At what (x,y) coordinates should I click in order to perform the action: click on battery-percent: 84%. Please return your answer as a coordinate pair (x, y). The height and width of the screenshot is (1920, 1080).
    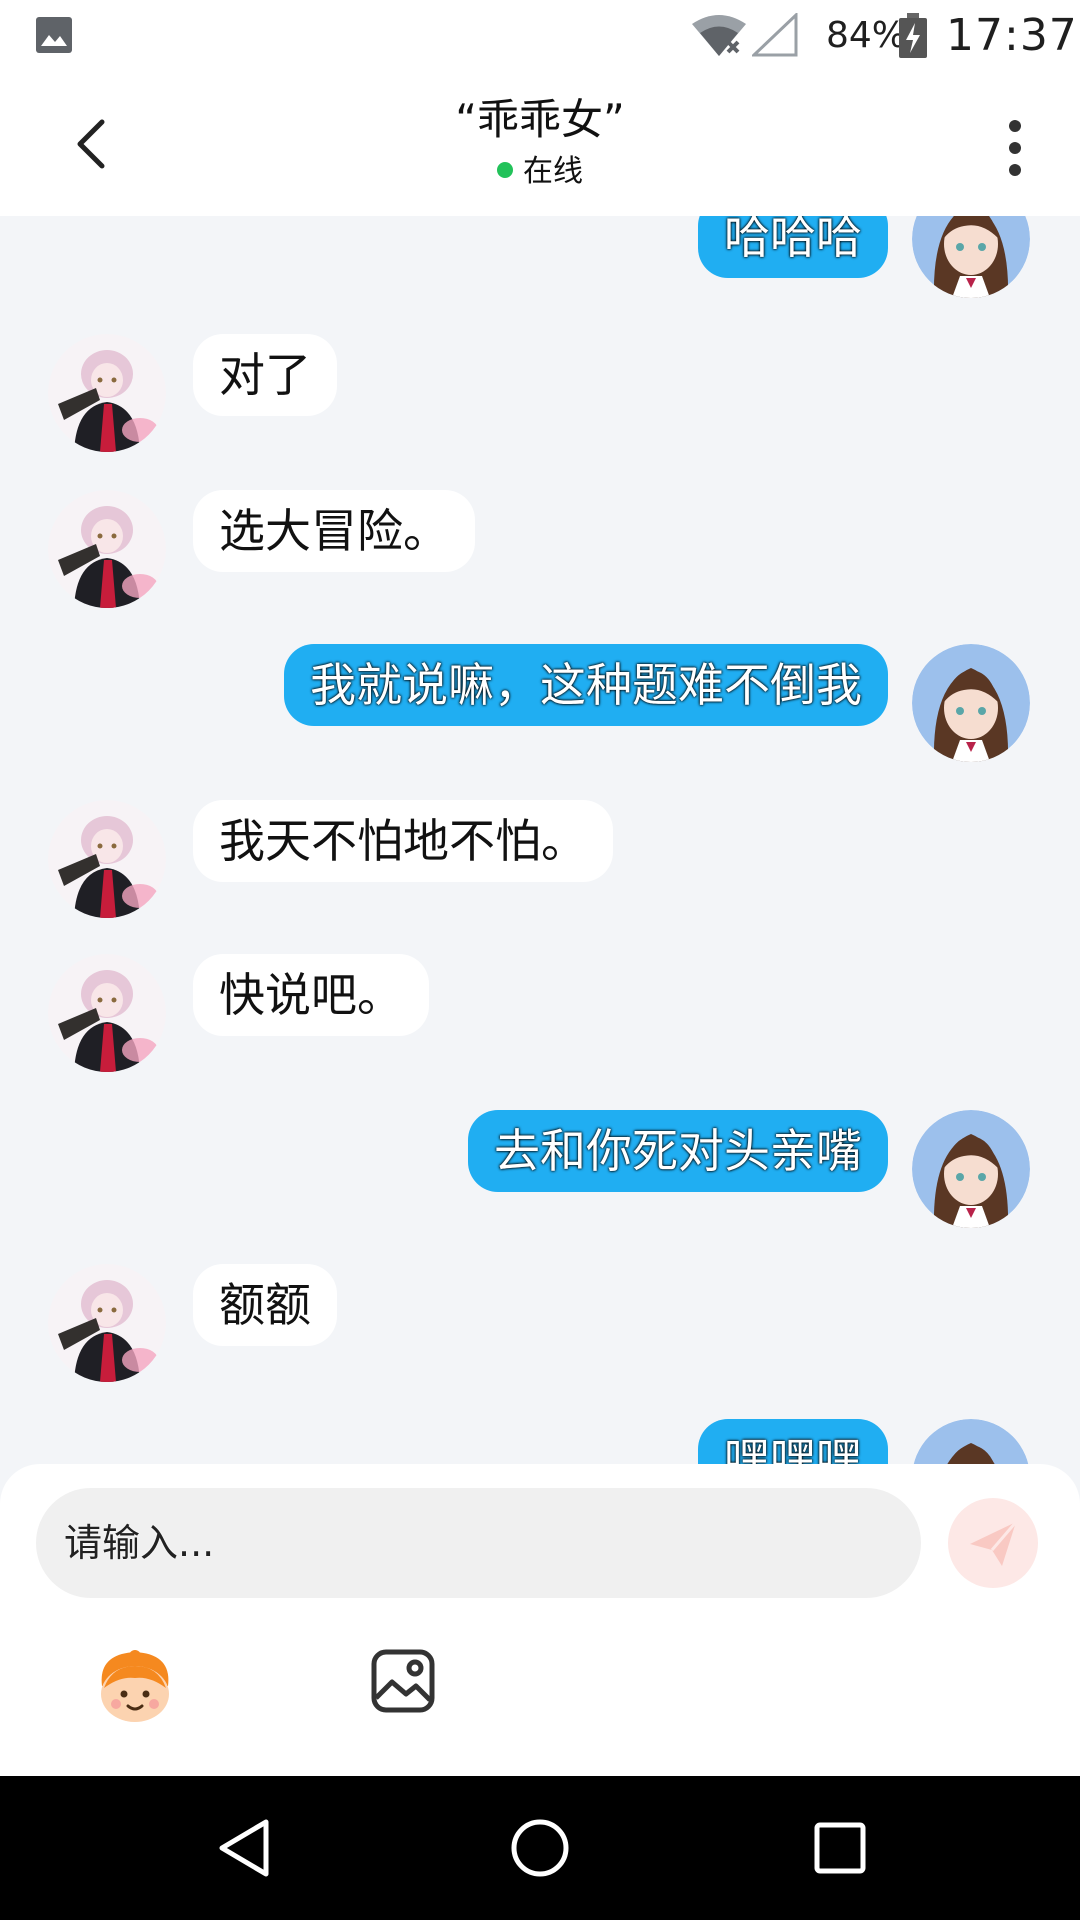
    Looking at the image, I should click on (866, 35).